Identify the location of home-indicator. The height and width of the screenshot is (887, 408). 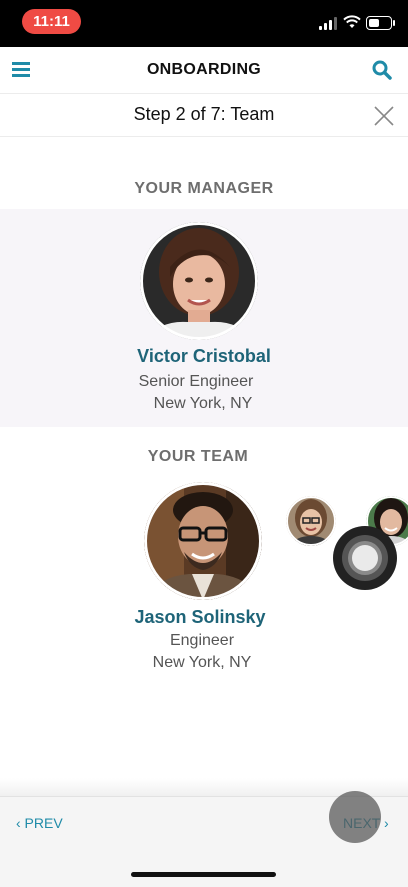
(203, 874).